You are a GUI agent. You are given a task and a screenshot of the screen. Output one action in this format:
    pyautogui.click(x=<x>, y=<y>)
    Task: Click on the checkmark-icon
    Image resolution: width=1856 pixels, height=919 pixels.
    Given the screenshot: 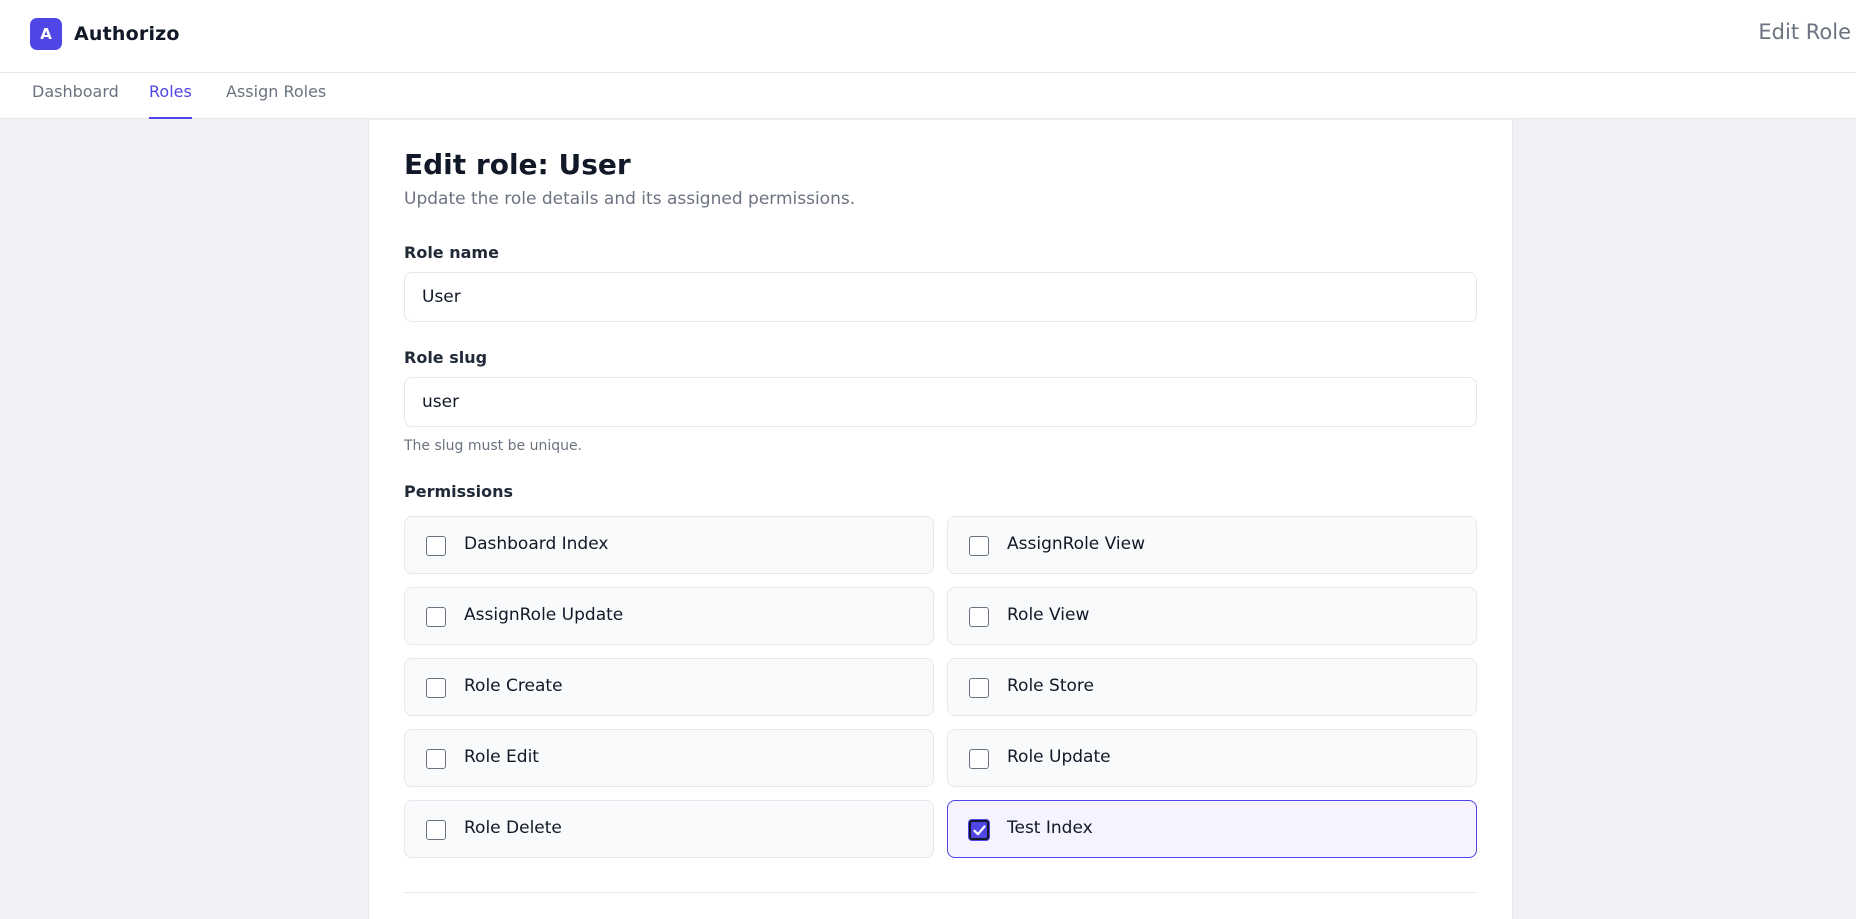 What is the action you would take?
    pyautogui.click(x=979, y=830)
    